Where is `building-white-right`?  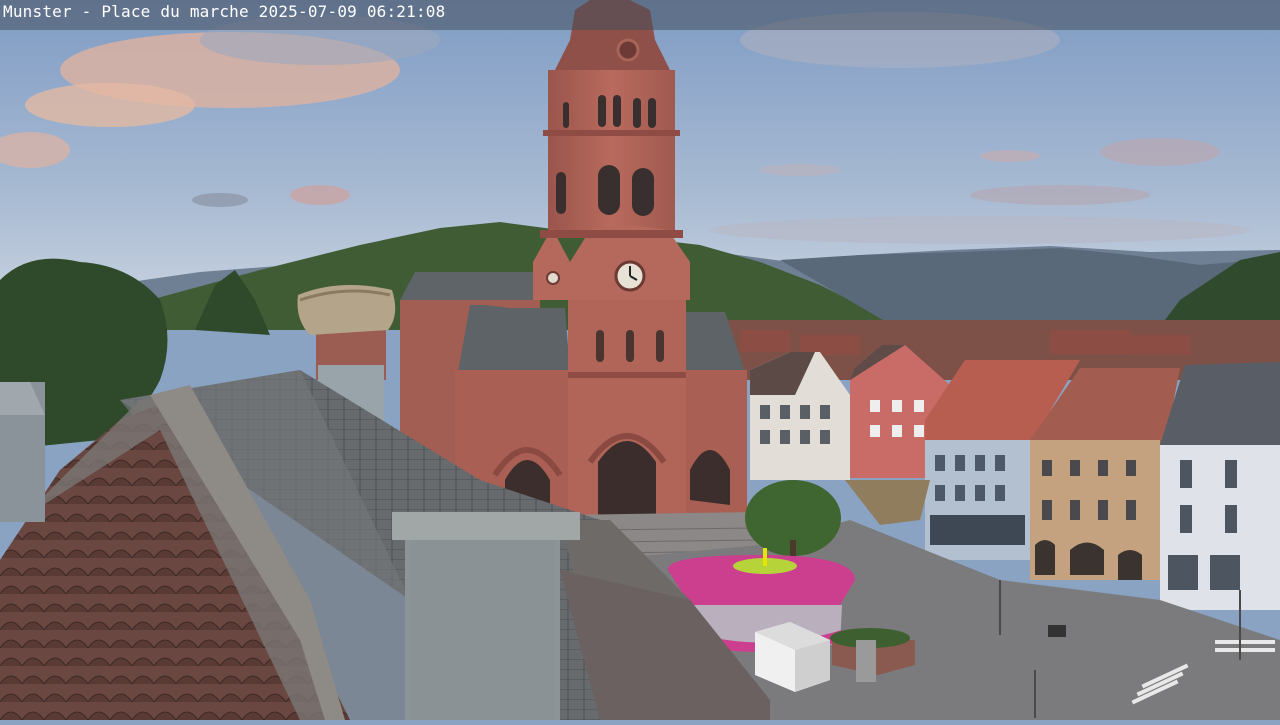 building-white-right is located at coordinates (1220, 486).